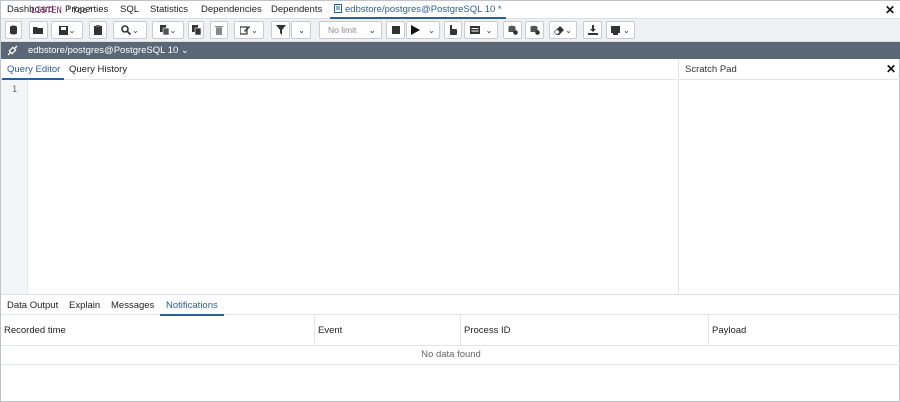 The width and height of the screenshot is (900, 402). I want to click on trash-icon, so click(219, 30).